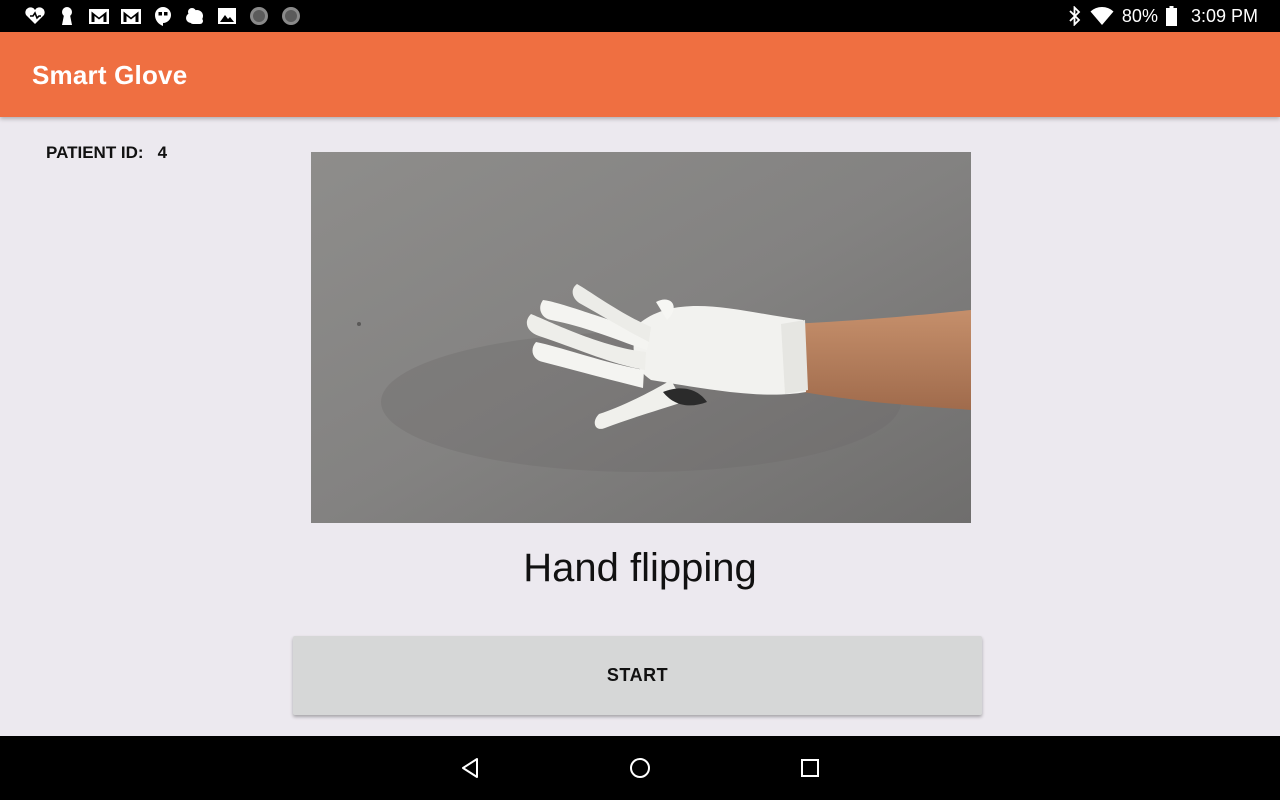  I want to click on recents-icon, so click(810, 768).